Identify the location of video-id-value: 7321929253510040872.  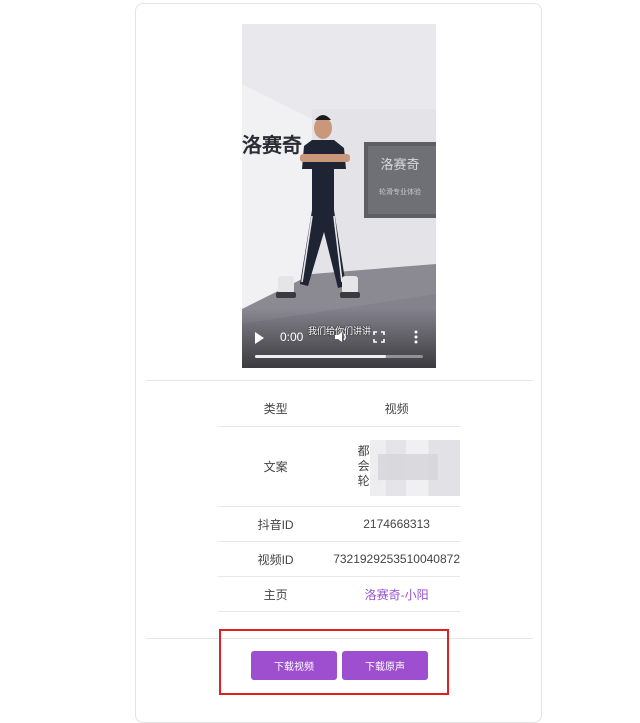
(396, 559).